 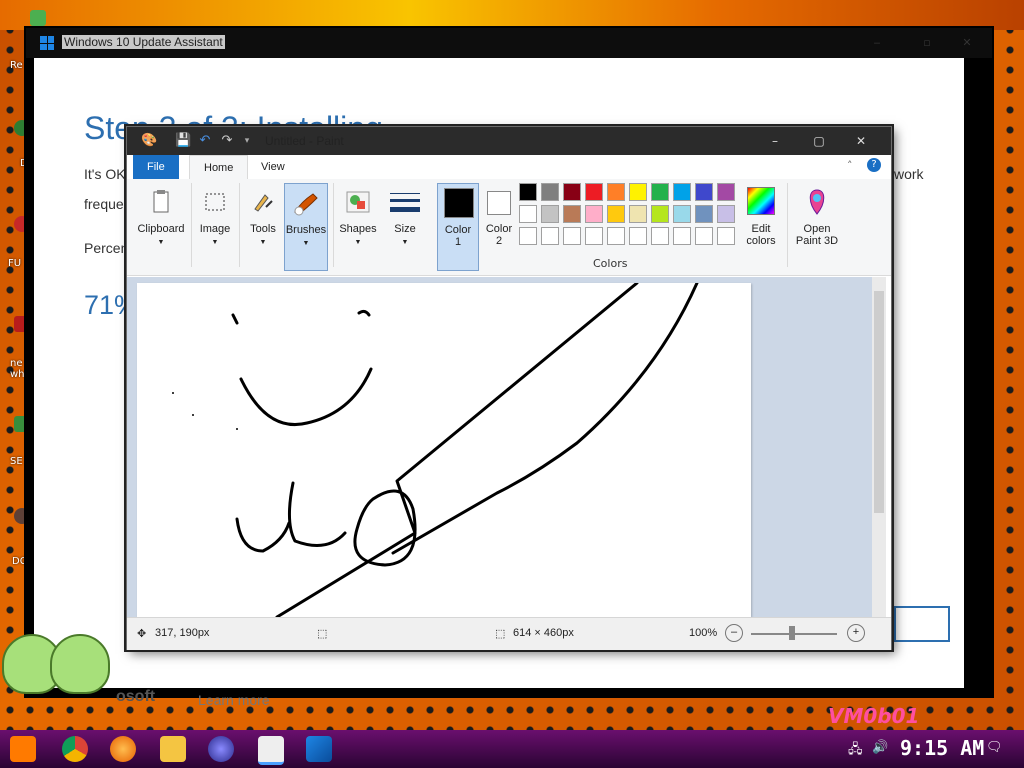 What do you see at coordinates (942, 748) in the screenshot?
I see `taskbar-clock: 9:15 AM` at bounding box center [942, 748].